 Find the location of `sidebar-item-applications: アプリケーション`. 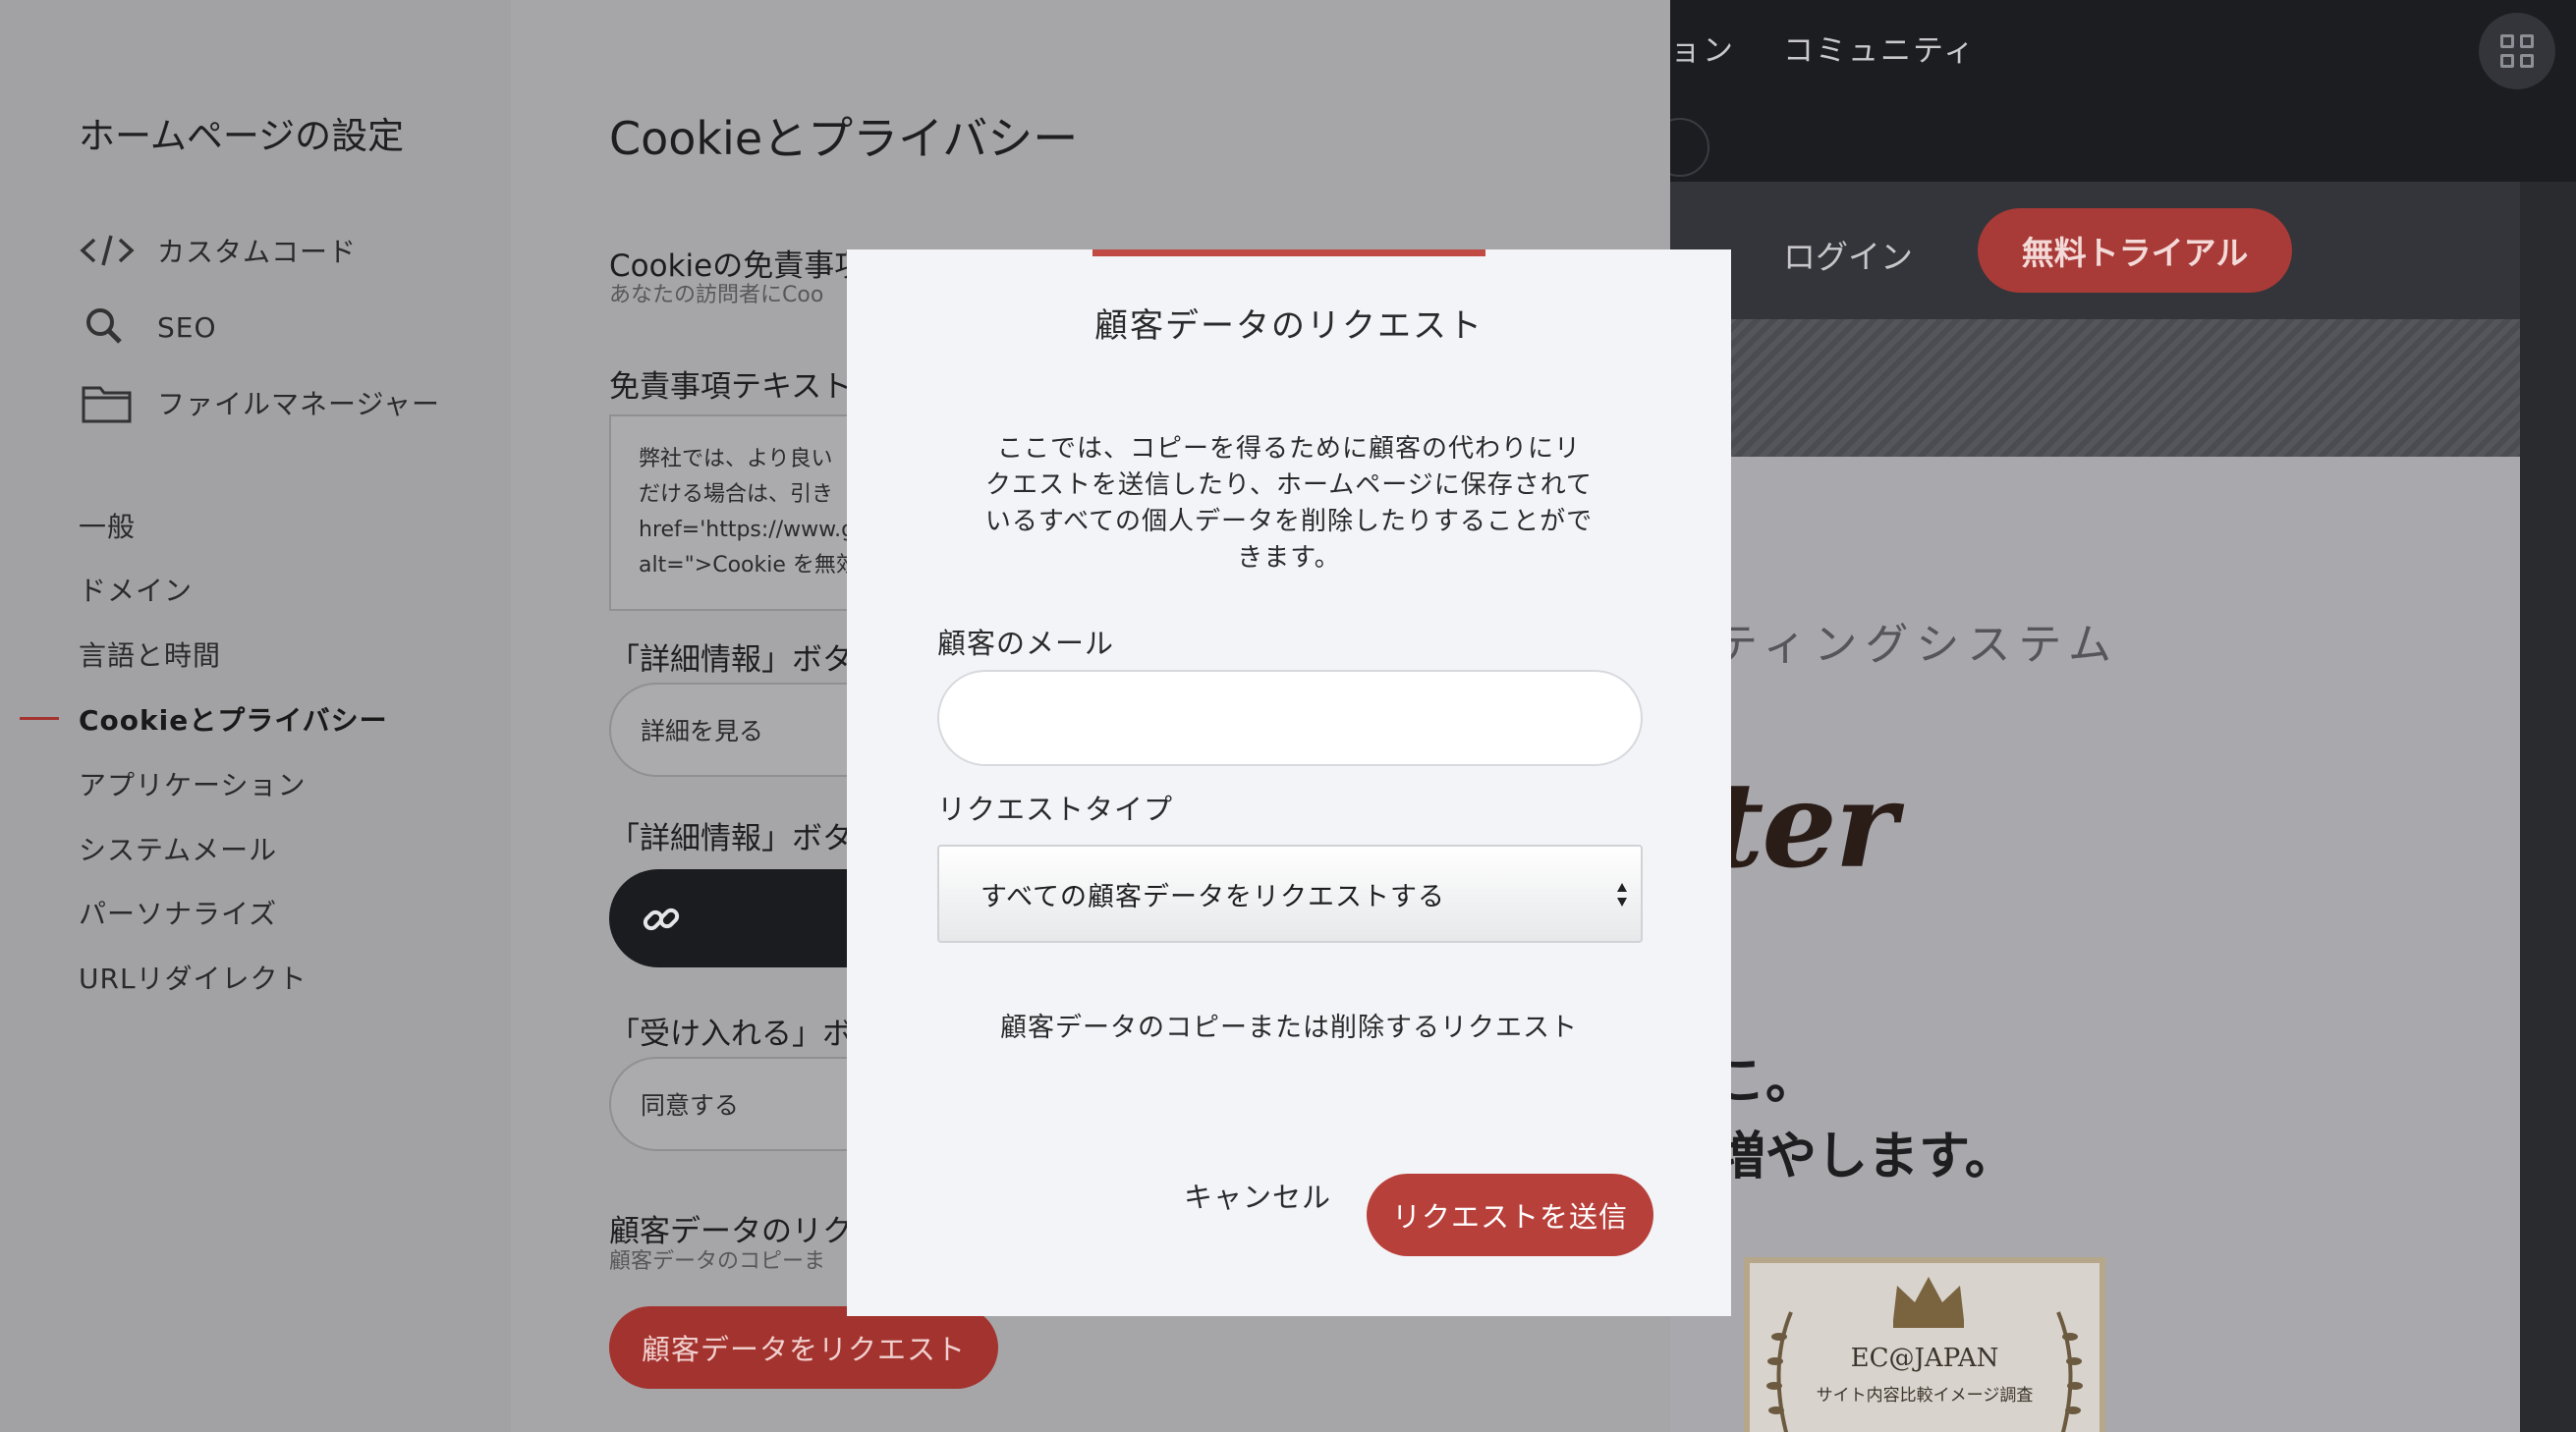

sidebar-item-applications: アプリケーション is located at coordinates (192, 783).